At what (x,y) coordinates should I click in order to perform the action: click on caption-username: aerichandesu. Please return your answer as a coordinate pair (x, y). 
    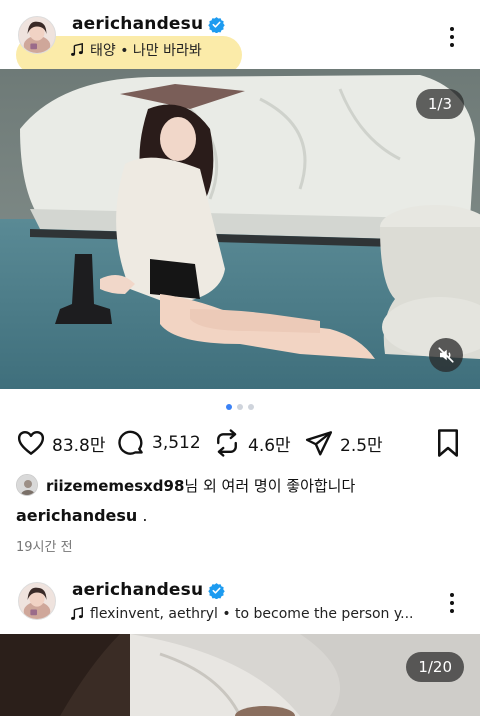
    Looking at the image, I should click on (76, 515).